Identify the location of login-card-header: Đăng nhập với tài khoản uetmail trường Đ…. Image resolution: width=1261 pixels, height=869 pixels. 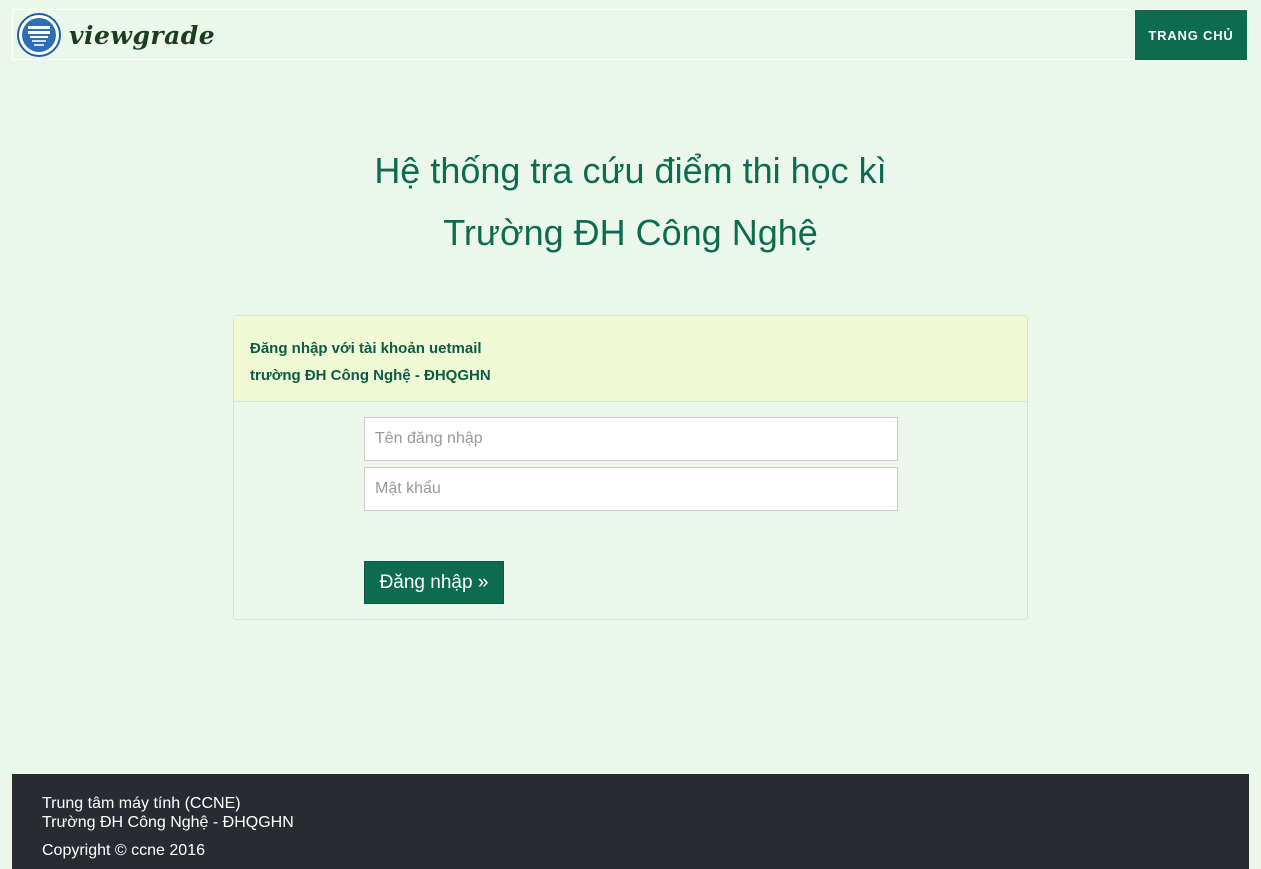
(630, 359).